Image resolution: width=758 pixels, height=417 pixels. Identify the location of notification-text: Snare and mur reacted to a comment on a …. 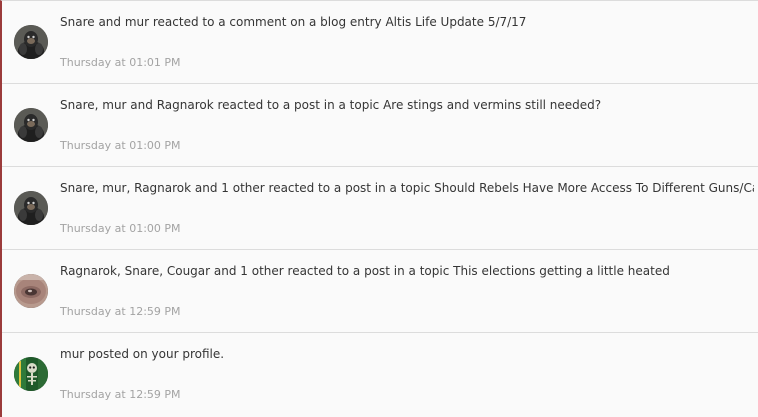
(407, 22).